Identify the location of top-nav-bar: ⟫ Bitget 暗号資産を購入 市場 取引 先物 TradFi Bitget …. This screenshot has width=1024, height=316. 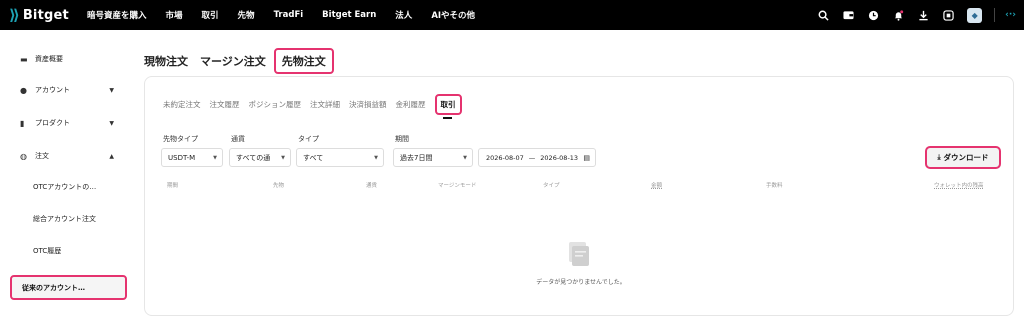
(512, 15).